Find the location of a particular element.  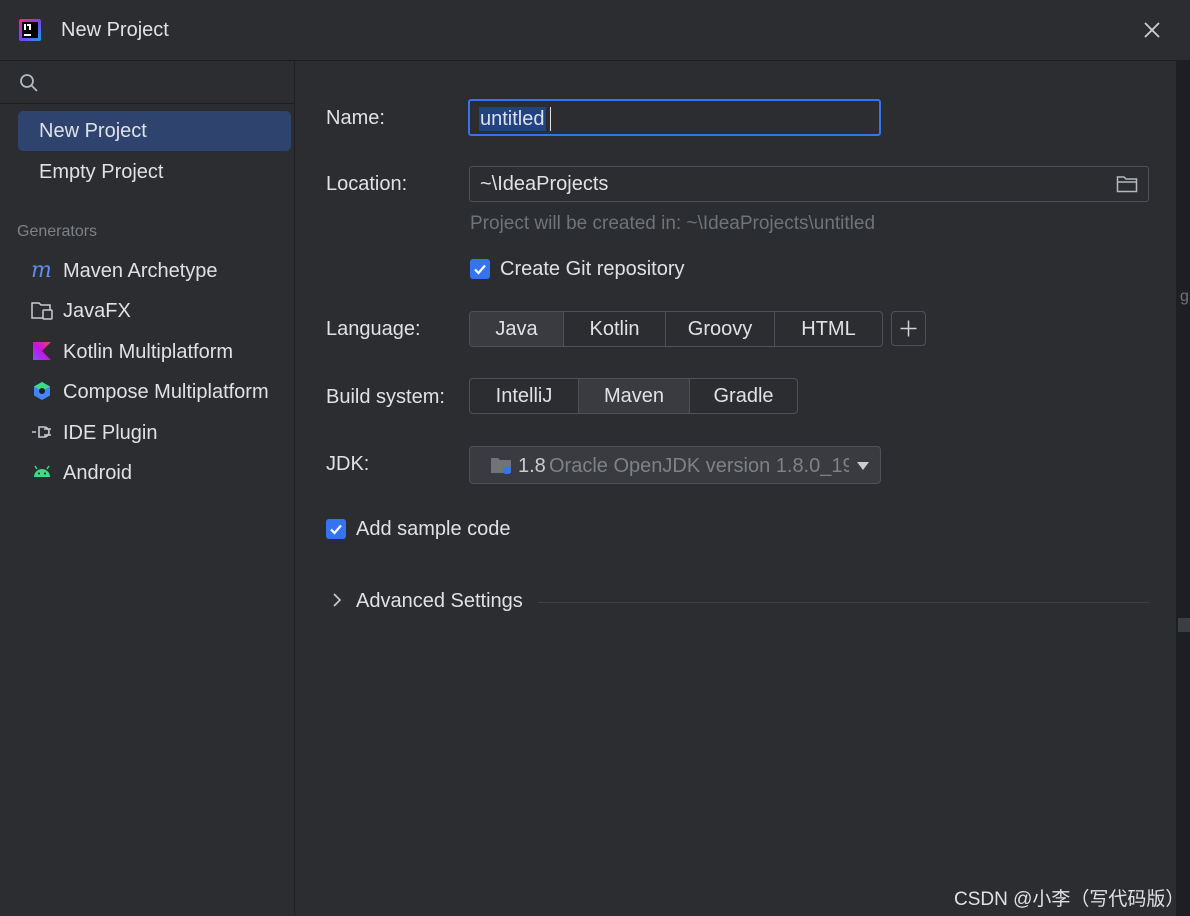

background-window-marker is located at coordinates (1184, 625).